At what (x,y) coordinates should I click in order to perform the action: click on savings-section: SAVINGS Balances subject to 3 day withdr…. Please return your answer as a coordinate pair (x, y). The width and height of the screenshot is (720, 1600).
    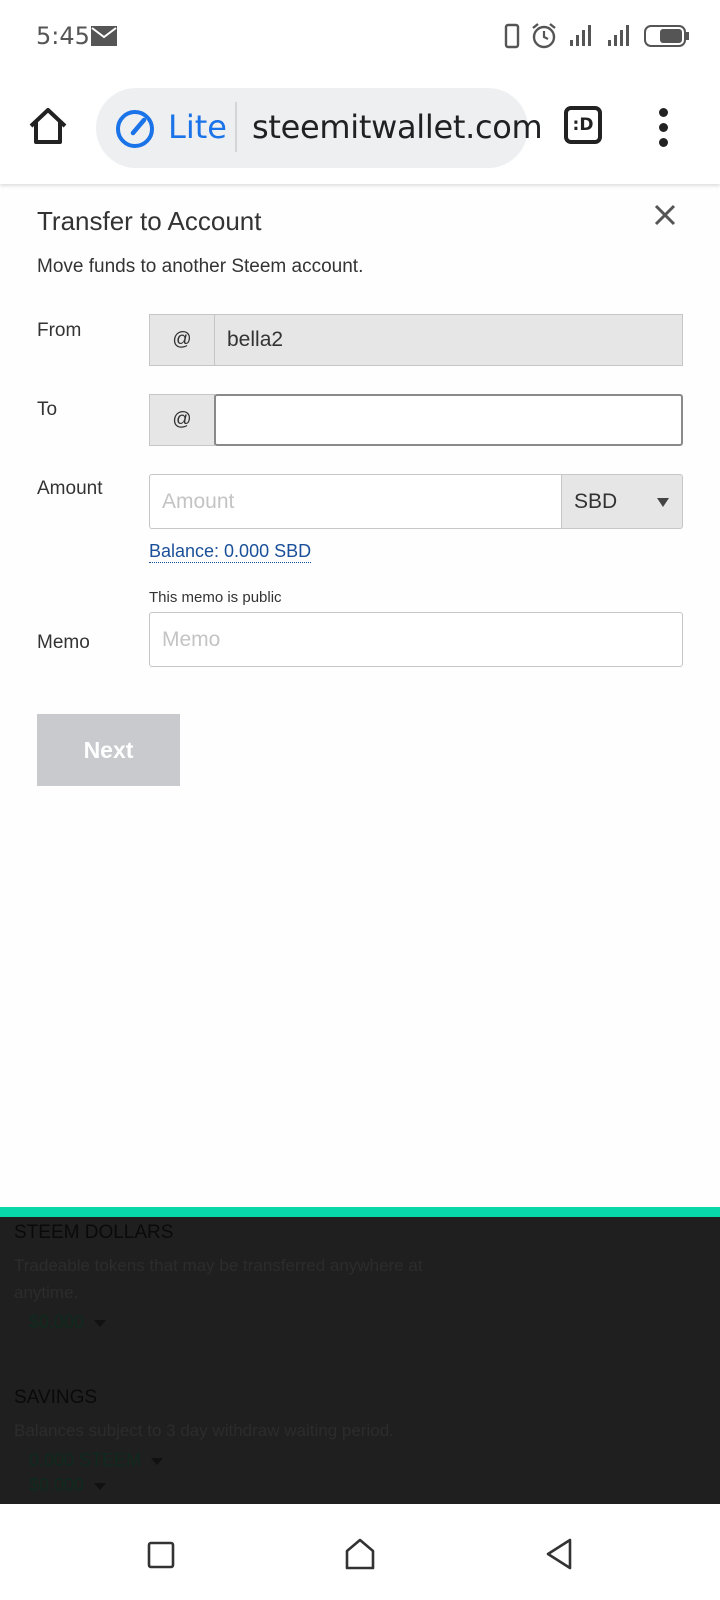
    Looking at the image, I should click on (229, 1441).